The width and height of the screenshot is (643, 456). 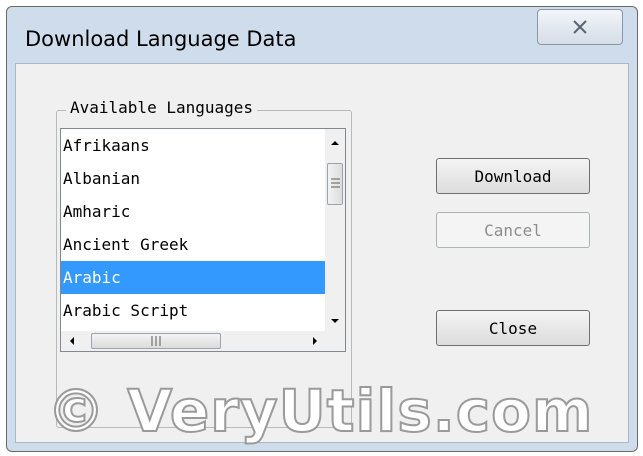 What do you see at coordinates (322, 35) in the screenshot?
I see `title-bar: Download Language Data` at bounding box center [322, 35].